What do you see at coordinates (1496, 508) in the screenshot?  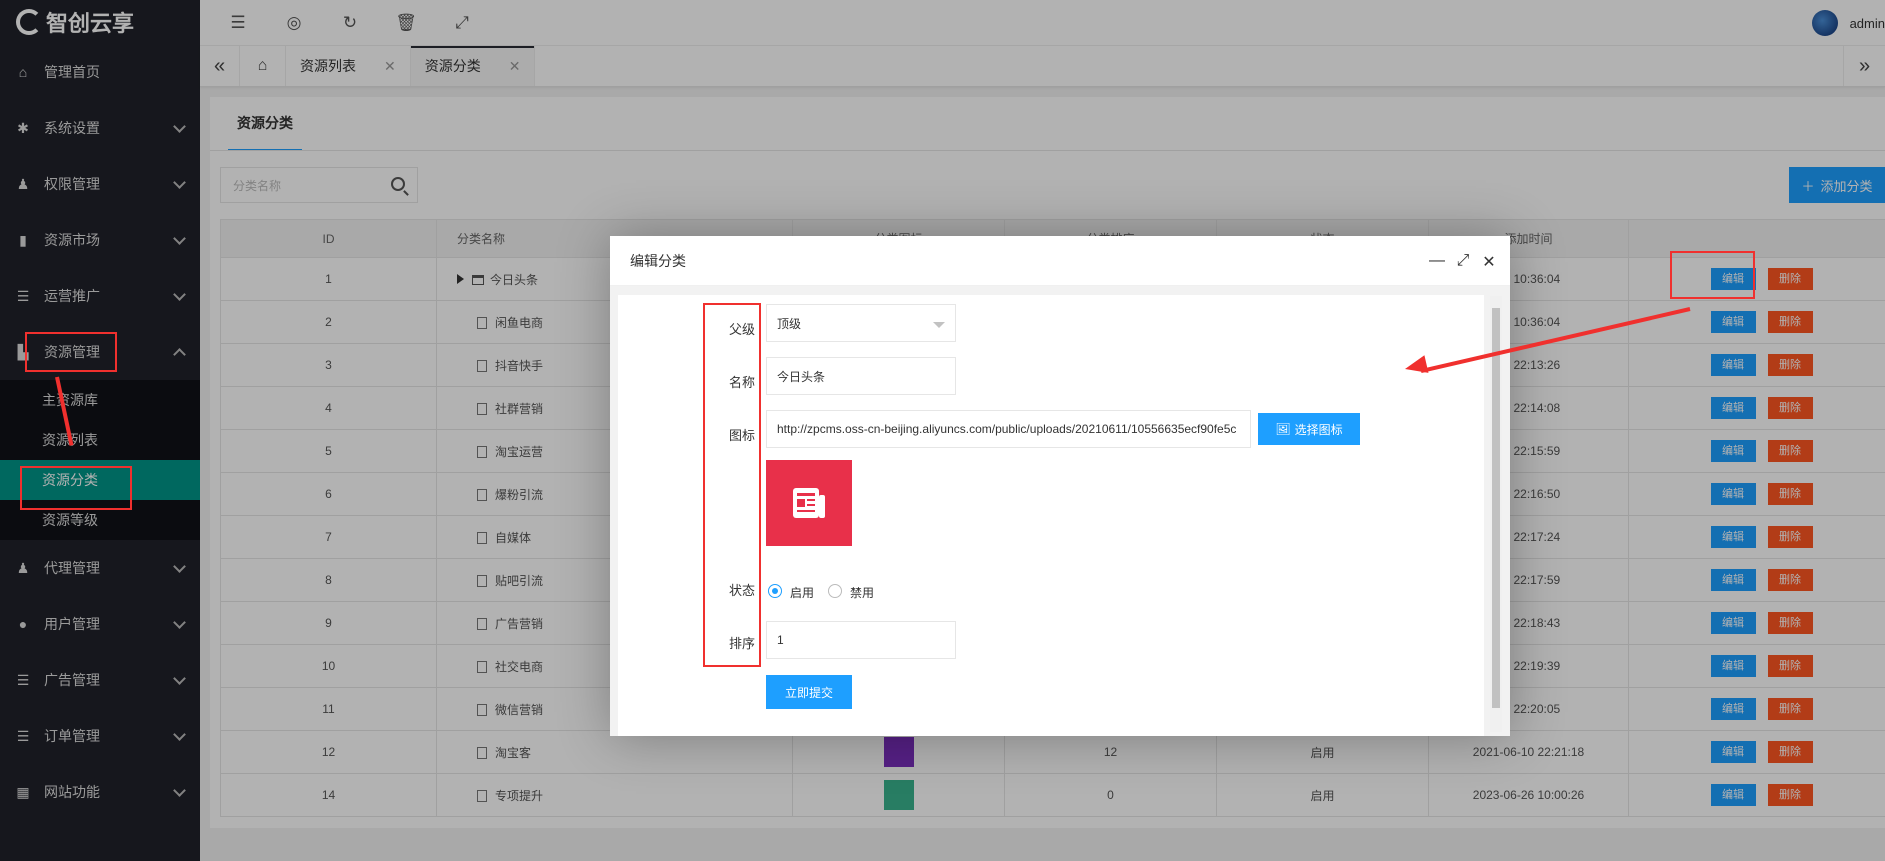 I see `scrollbar-thumb` at bounding box center [1496, 508].